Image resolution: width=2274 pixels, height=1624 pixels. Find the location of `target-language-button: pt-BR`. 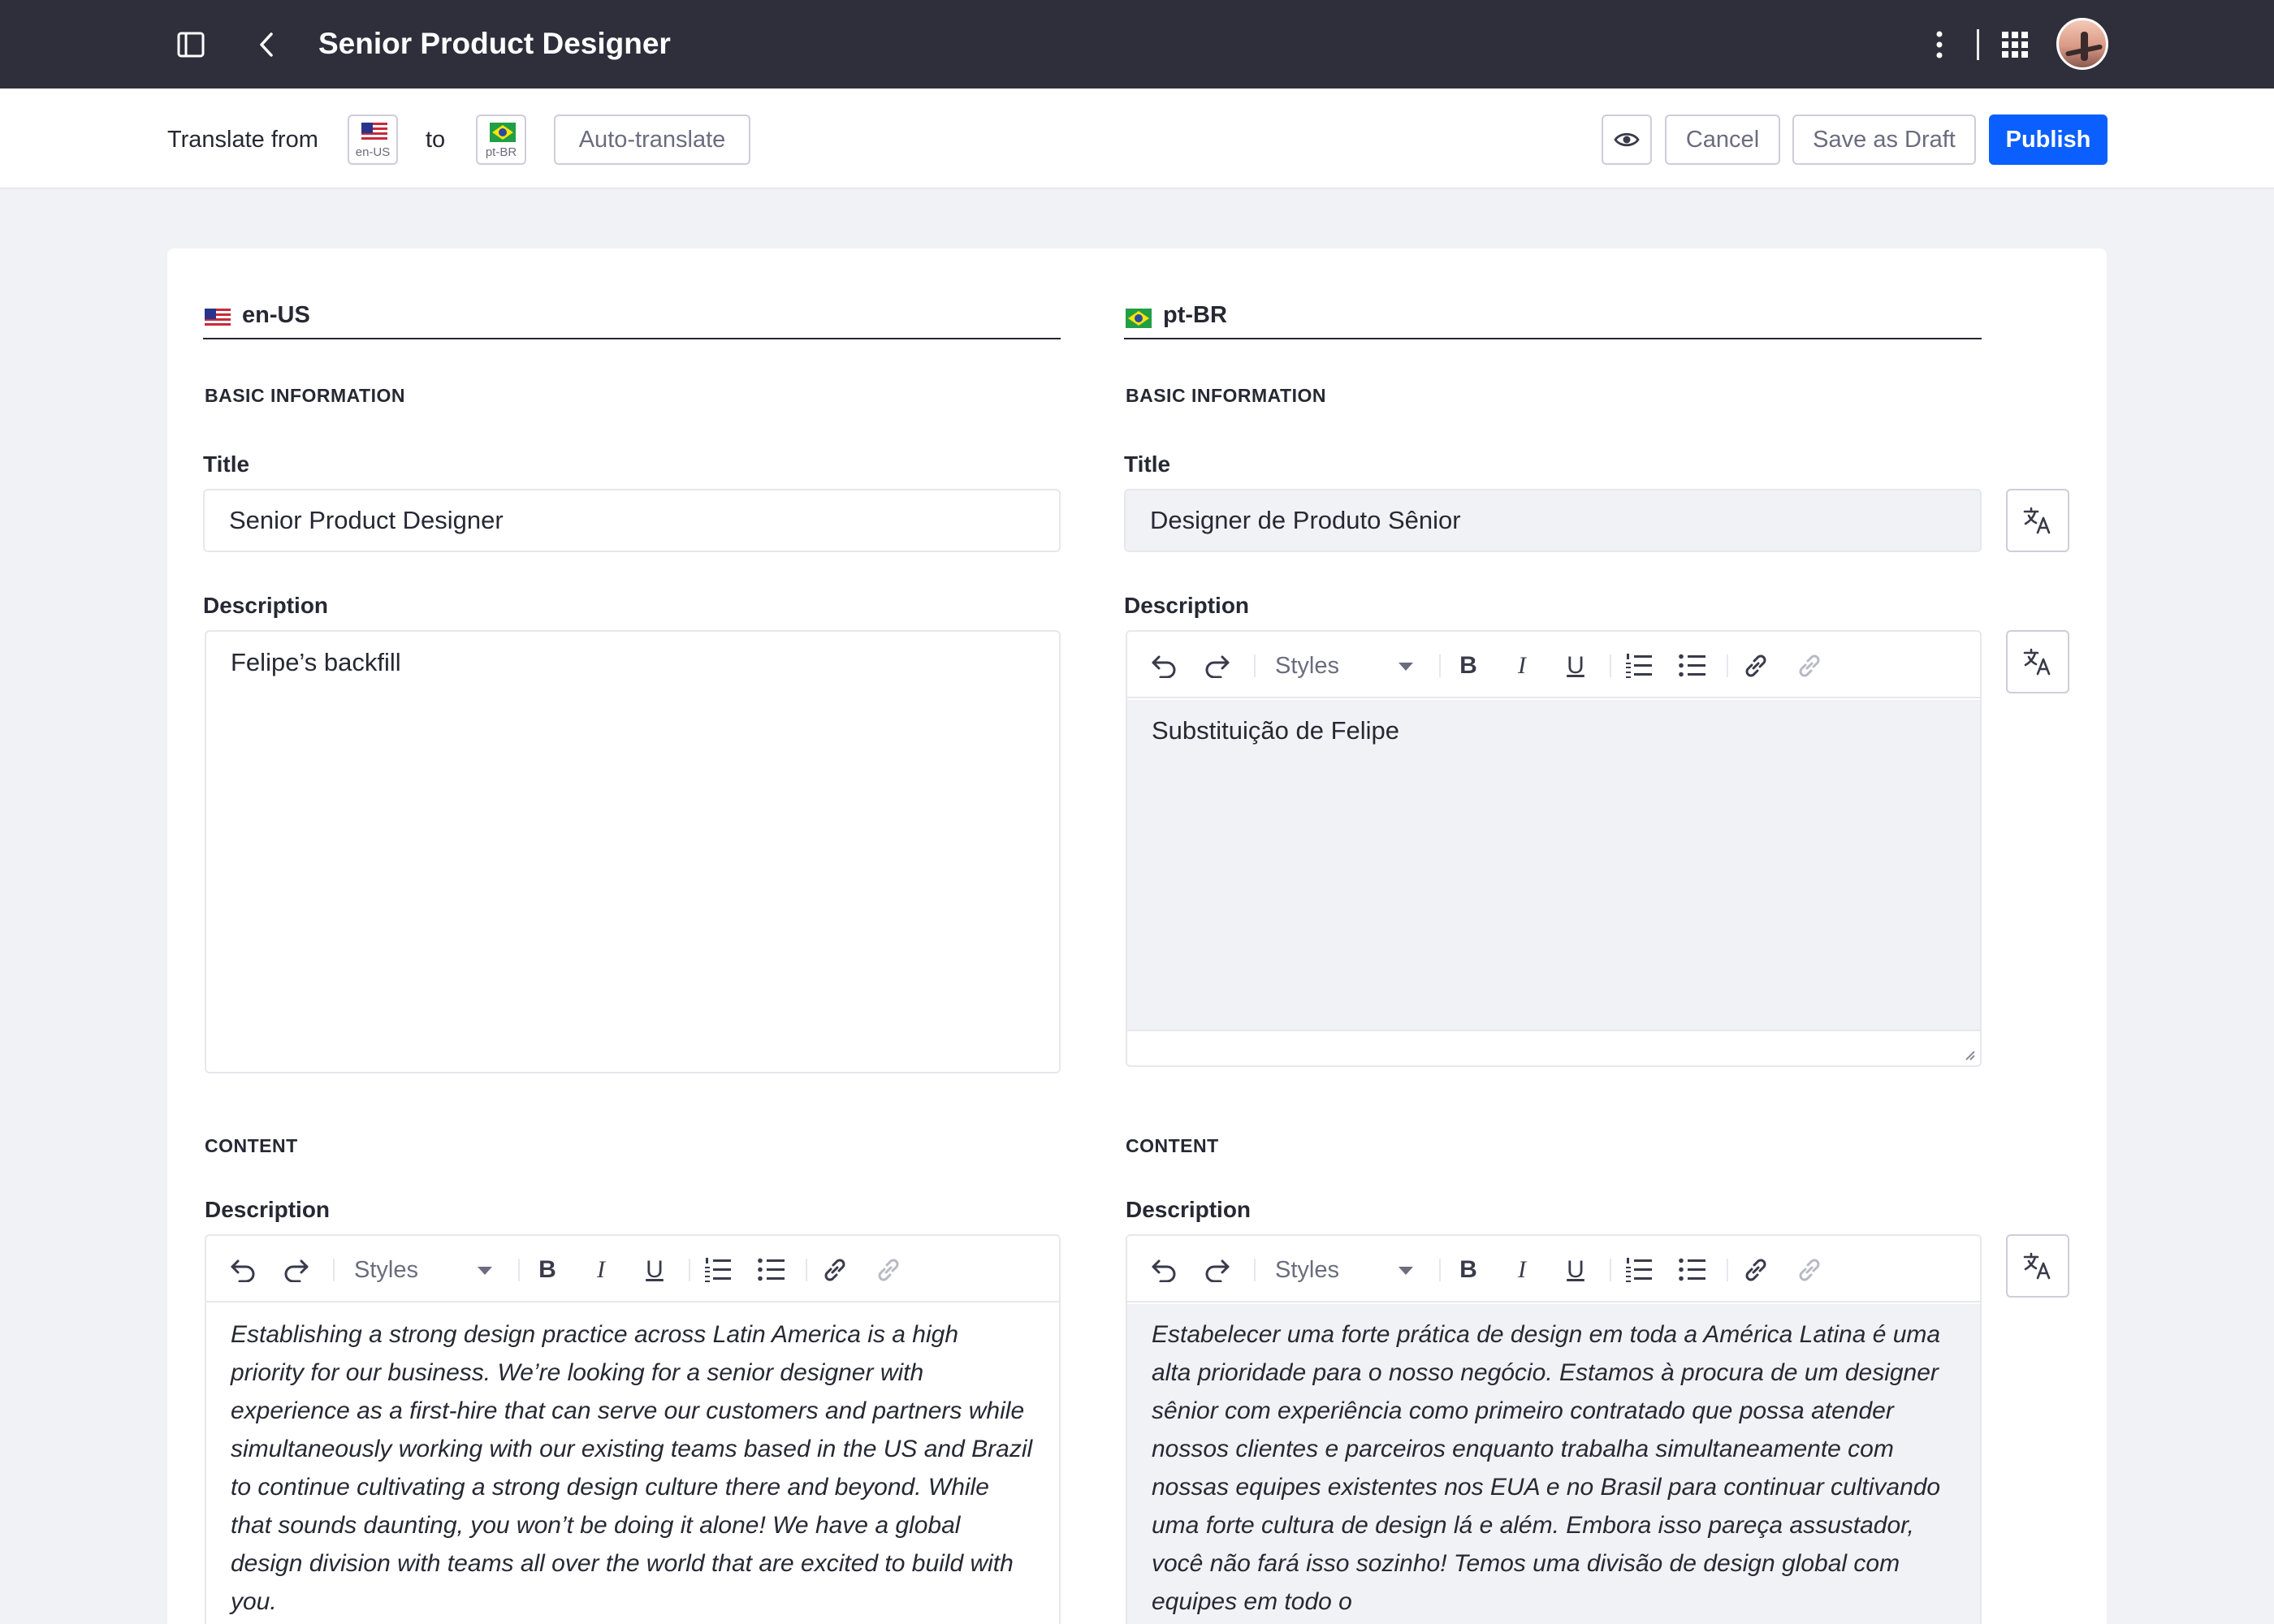

target-language-button: pt-BR is located at coordinates (501, 139).